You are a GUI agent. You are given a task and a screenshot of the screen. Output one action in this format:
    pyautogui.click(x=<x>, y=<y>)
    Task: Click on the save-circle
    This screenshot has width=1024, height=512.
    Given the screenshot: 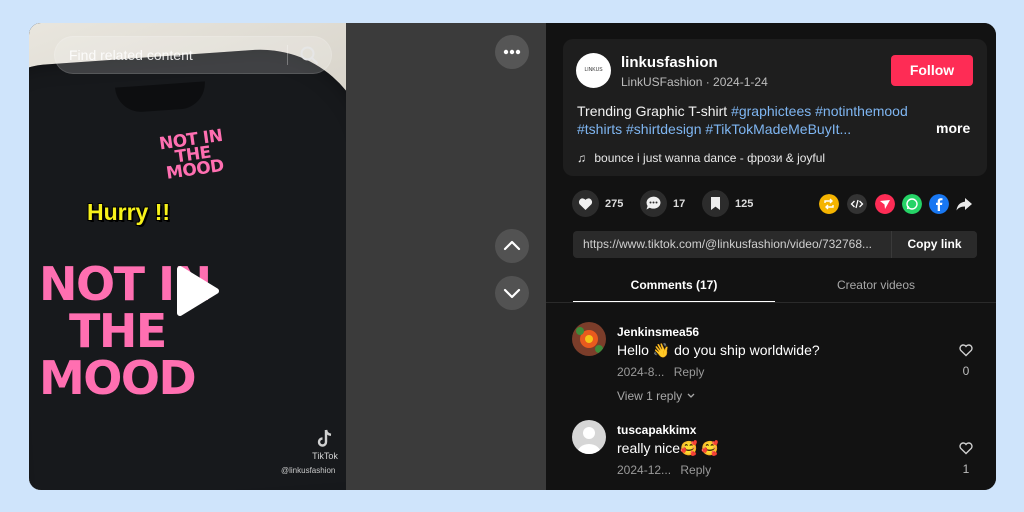 What is the action you would take?
    pyautogui.click(x=715, y=203)
    